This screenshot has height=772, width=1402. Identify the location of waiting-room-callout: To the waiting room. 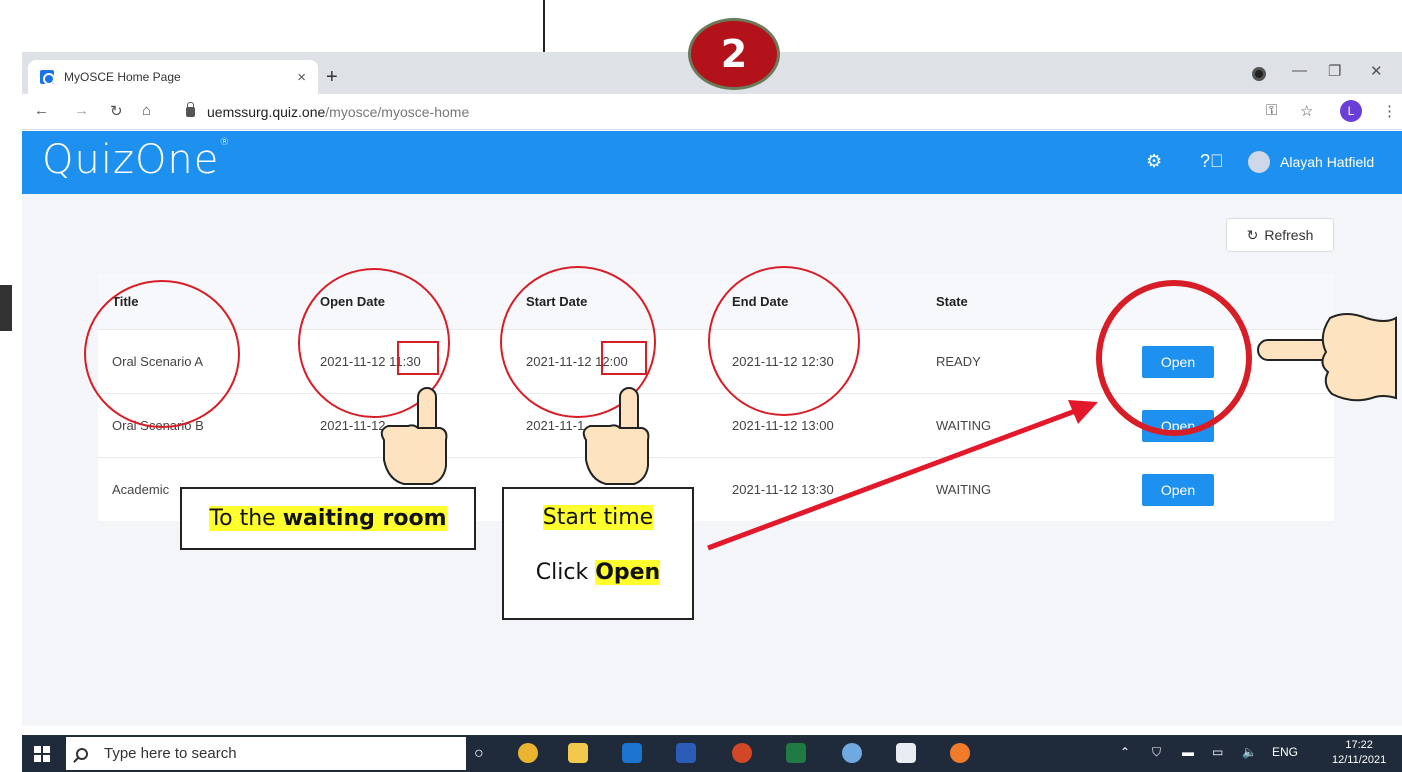
(328, 518).